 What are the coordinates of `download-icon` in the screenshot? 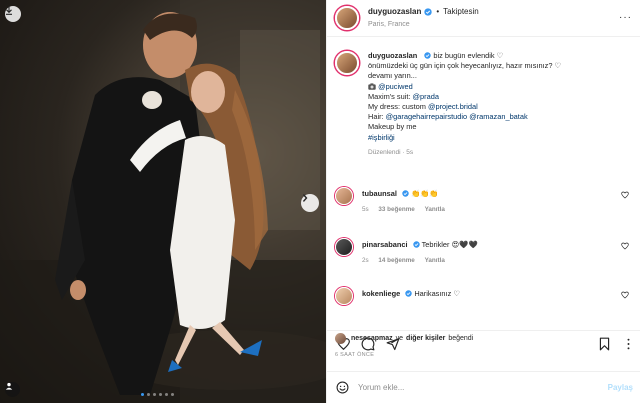 It's located at (9, 10).